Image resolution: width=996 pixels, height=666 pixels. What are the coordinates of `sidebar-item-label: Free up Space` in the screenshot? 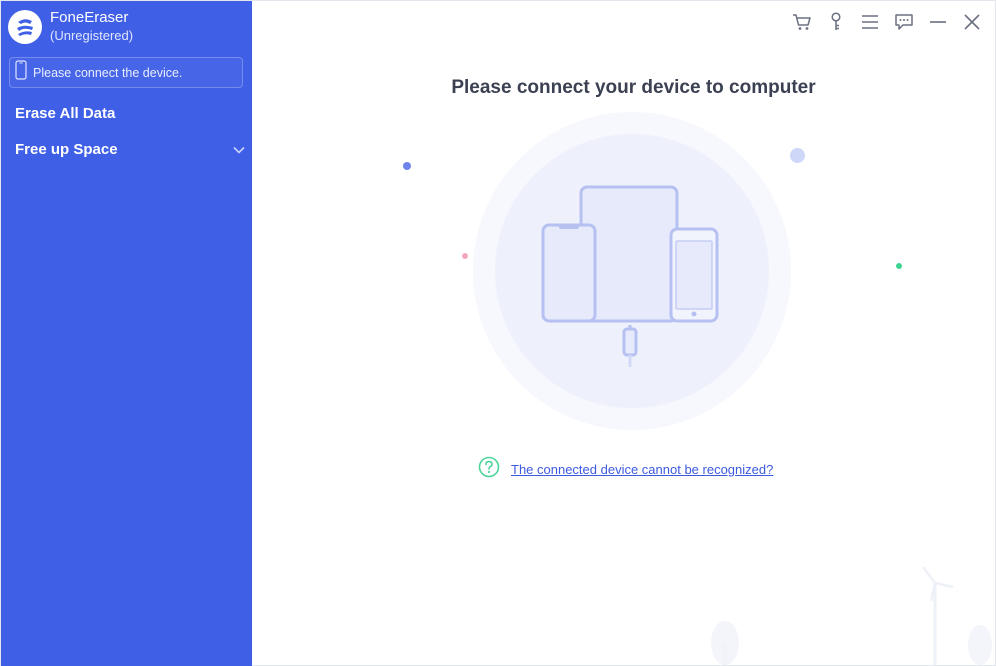 It's located at (66, 149).